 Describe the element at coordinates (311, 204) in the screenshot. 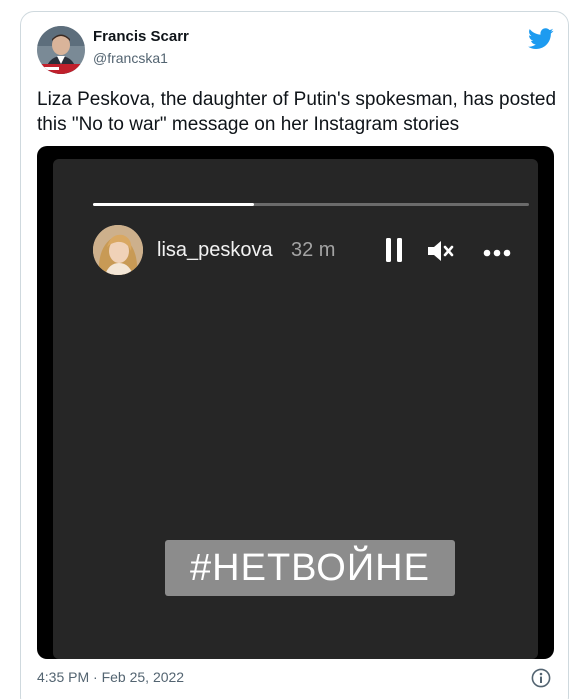

I see `story-progress-bar` at that location.